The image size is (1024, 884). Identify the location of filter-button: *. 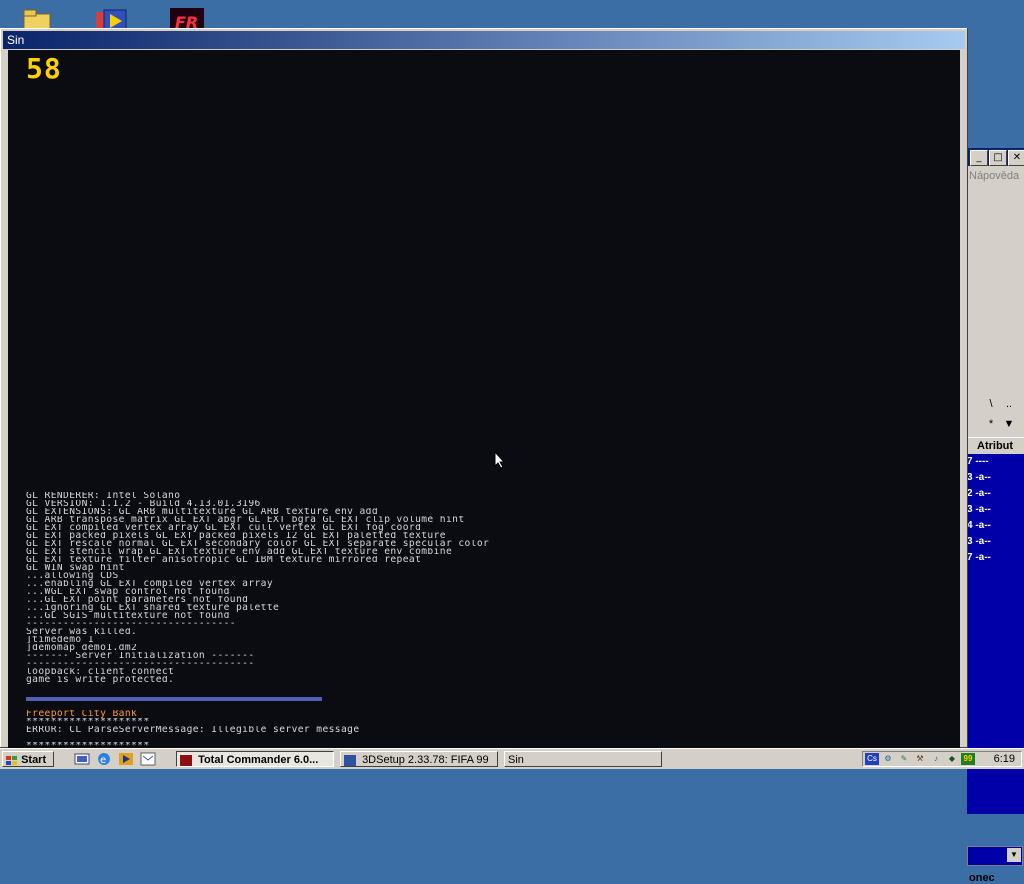
(991, 424).